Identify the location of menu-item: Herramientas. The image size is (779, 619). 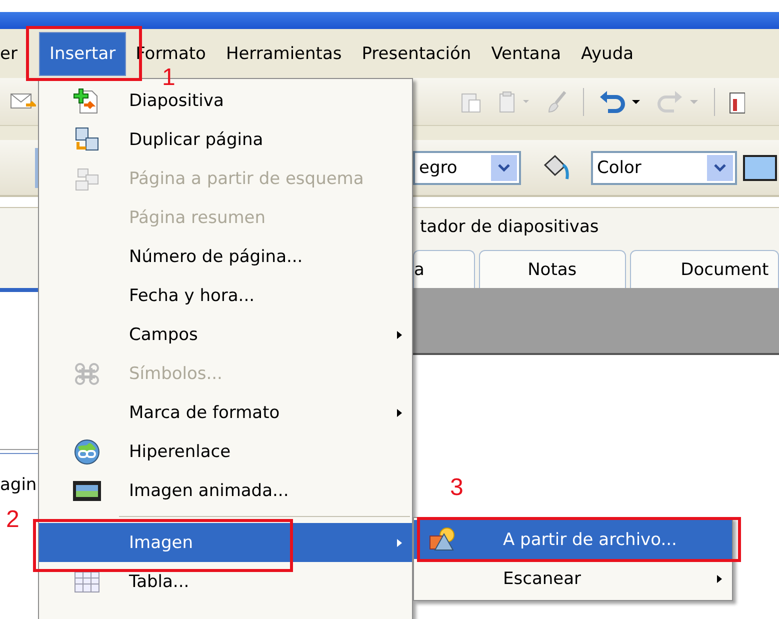
(284, 54).